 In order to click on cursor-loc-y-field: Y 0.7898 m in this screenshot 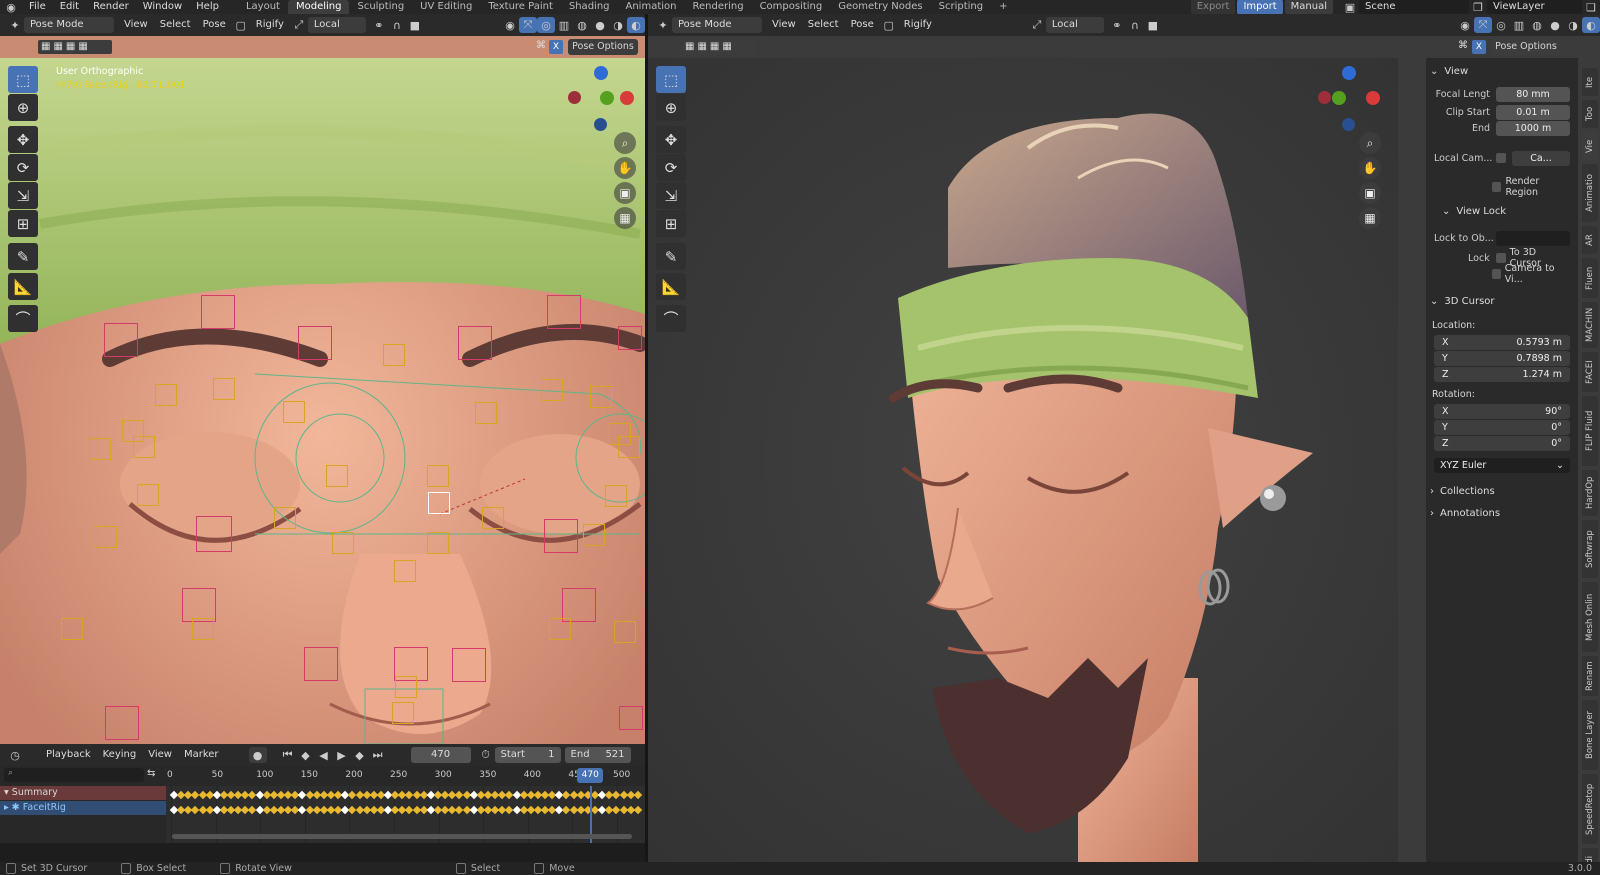, I will do `click(1502, 358)`.